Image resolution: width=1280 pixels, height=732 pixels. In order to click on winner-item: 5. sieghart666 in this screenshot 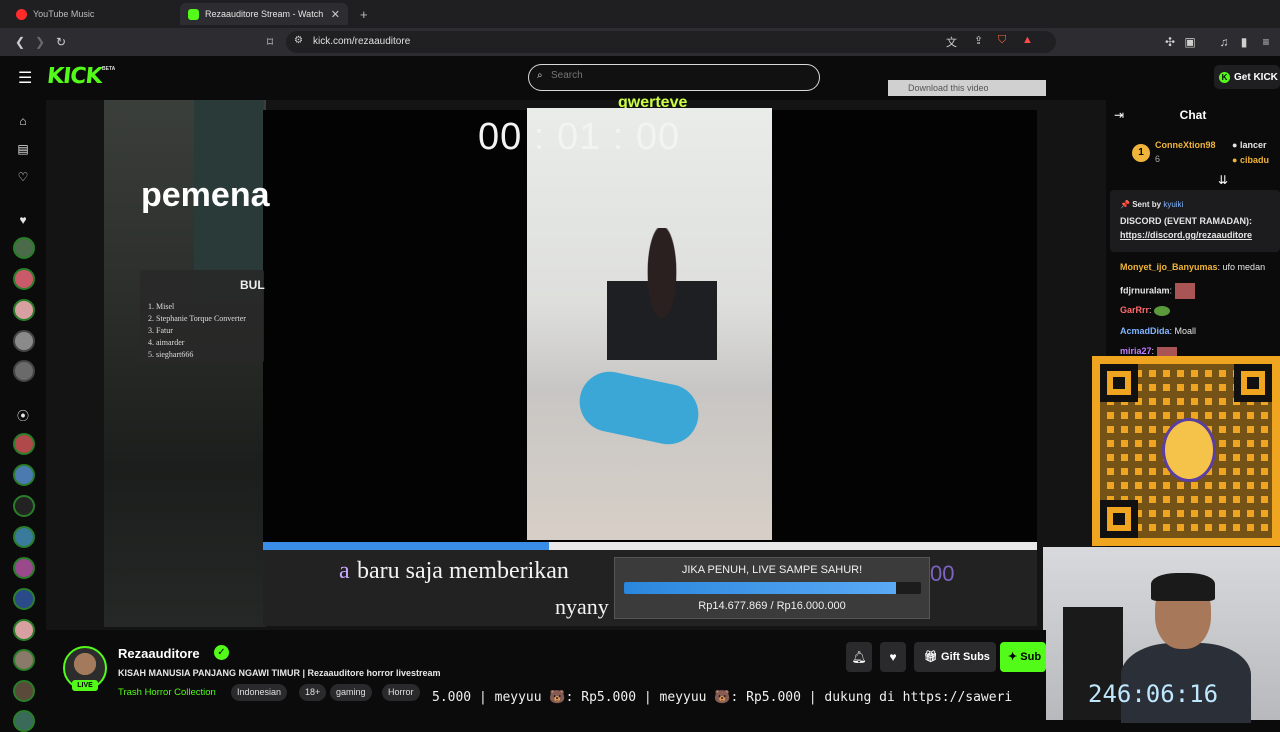, I will do `click(171, 354)`.